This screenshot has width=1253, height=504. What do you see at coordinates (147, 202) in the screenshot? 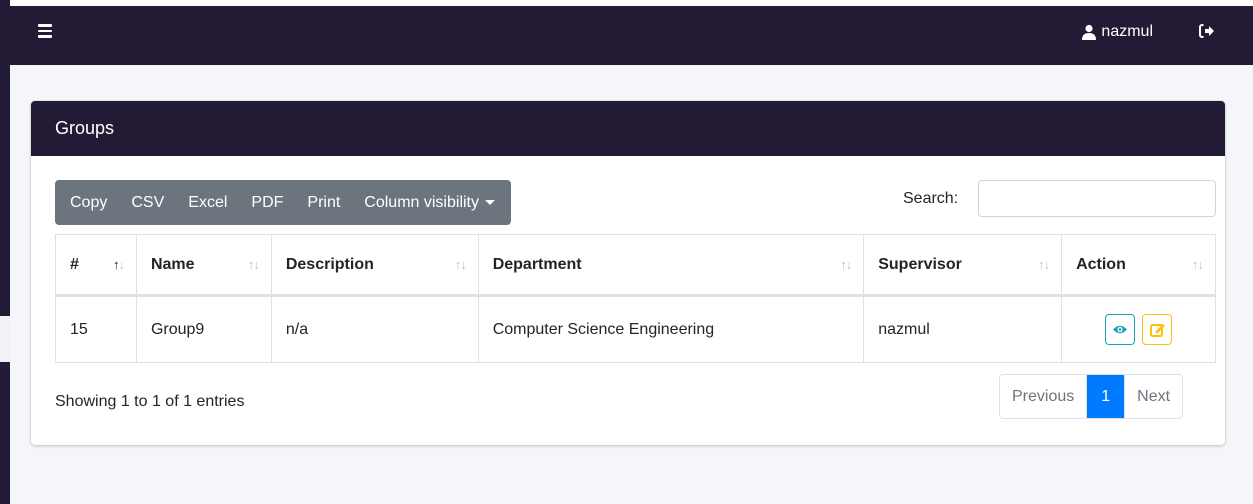
I see `csv-button: CSV` at bounding box center [147, 202].